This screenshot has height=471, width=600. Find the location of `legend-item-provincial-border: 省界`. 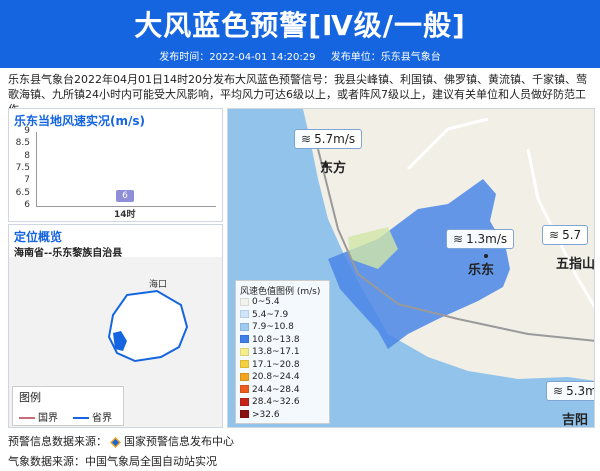

legend-item-provincial-border: 省界 is located at coordinates (92, 416).